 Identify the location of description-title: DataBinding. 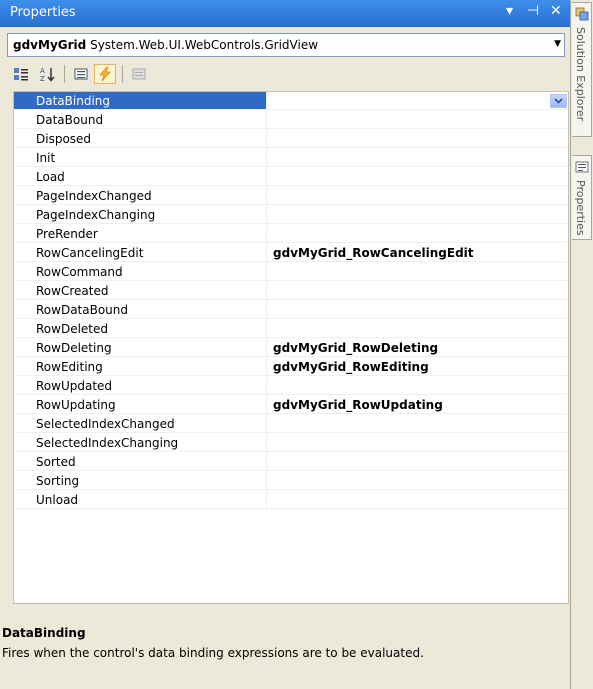
(44, 633).